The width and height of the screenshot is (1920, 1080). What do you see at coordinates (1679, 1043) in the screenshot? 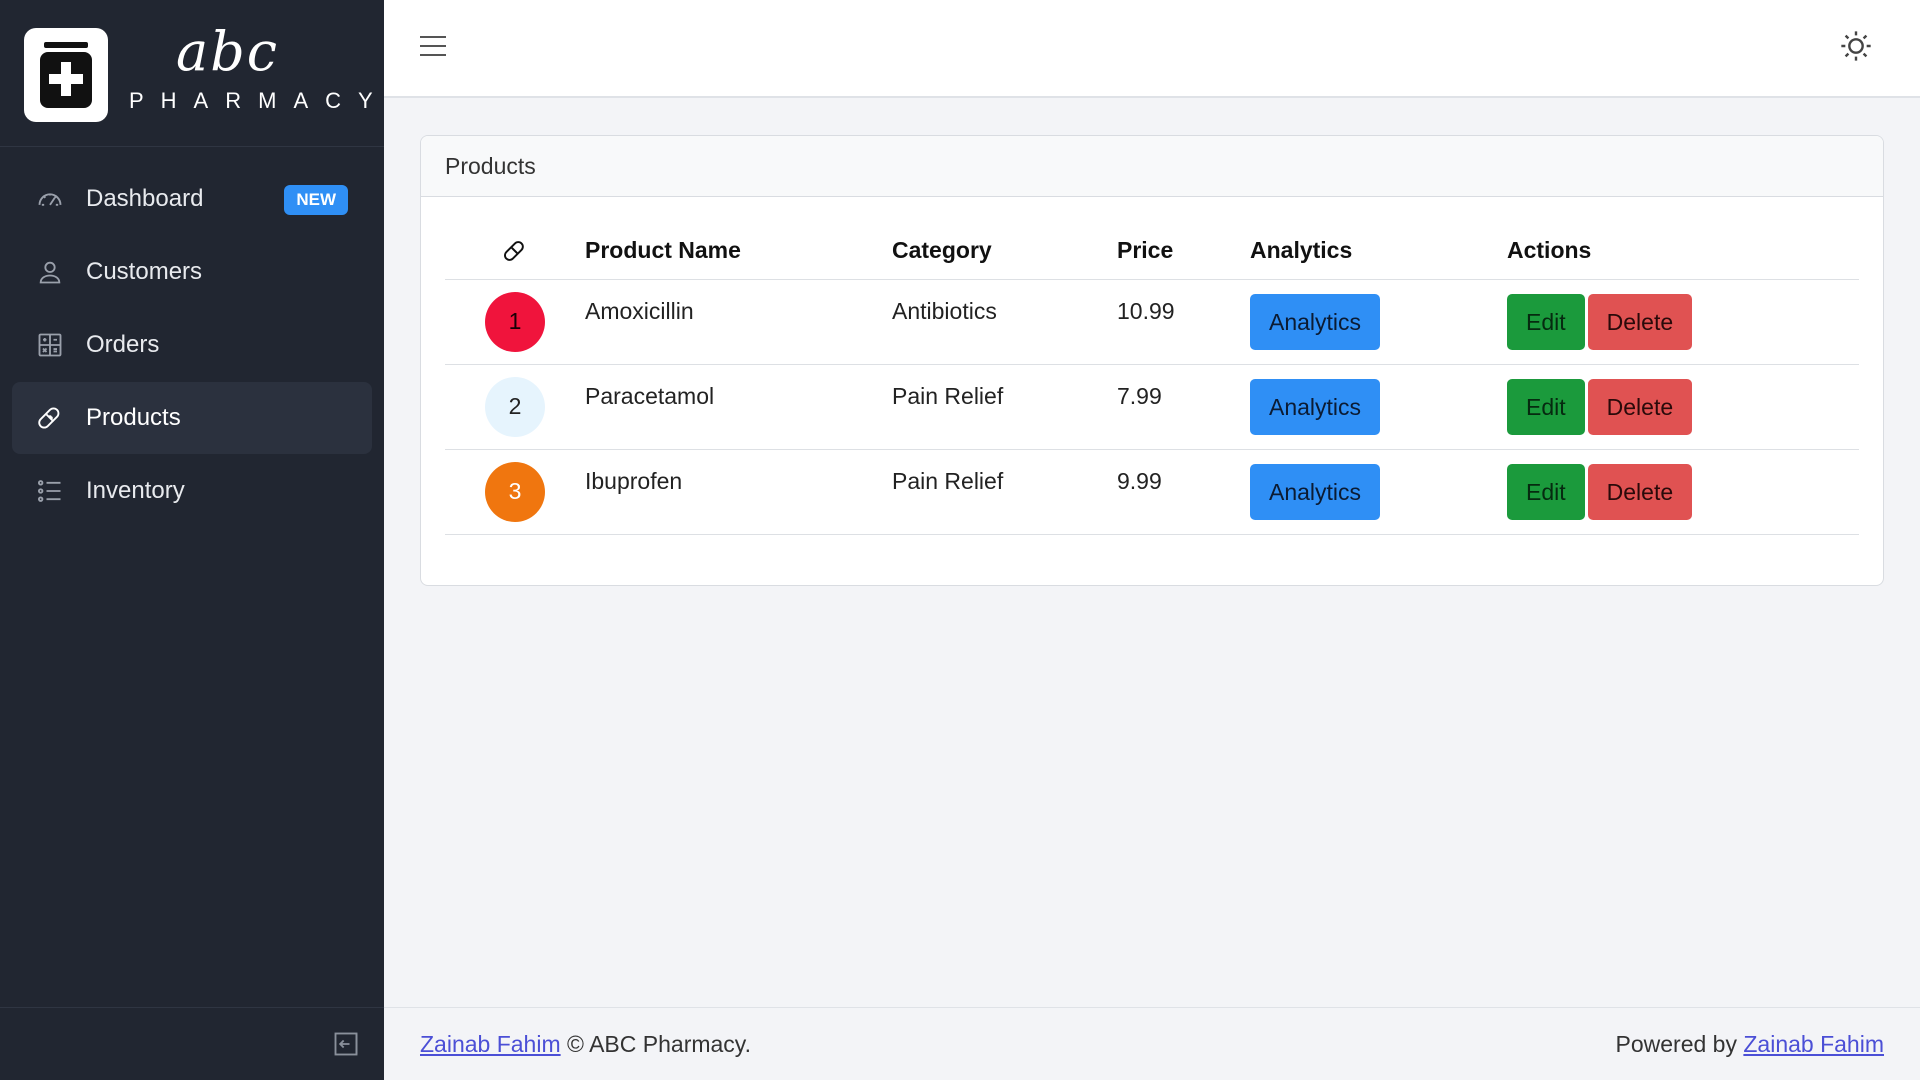
I see `powered-by-text: Powered by` at bounding box center [1679, 1043].